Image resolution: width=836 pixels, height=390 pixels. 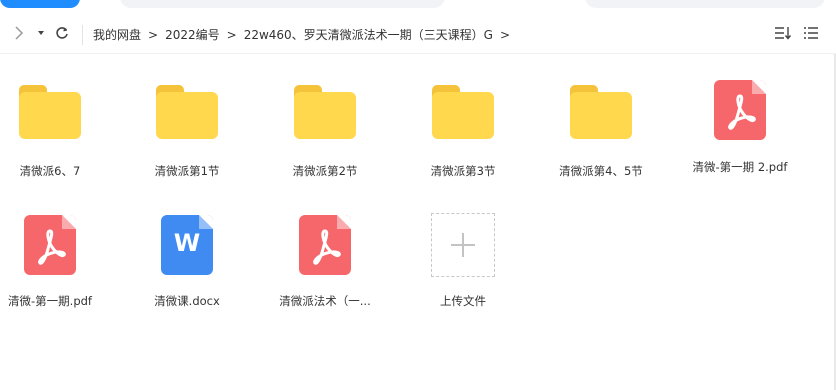 What do you see at coordinates (50, 301) in the screenshot?
I see `file-name: 清微-第一期.pdf` at bounding box center [50, 301].